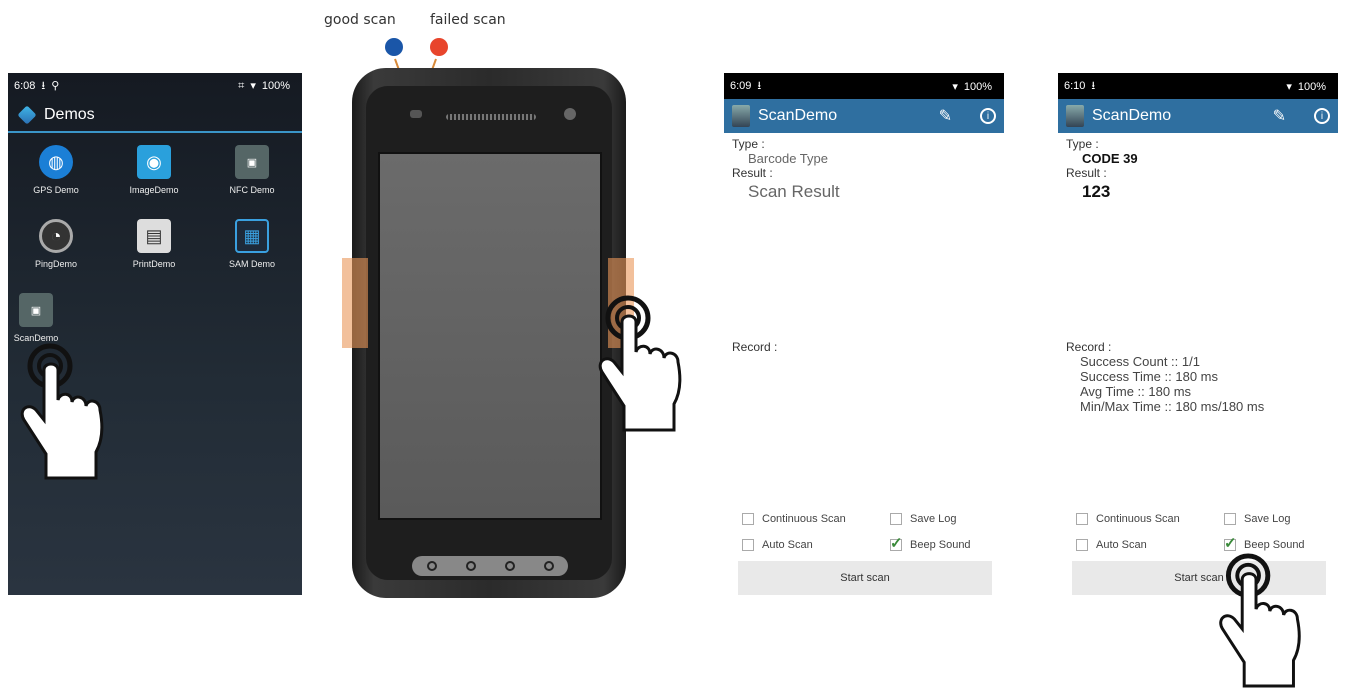 This screenshot has height=688, width=1352. What do you see at coordinates (154, 264) in the screenshot?
I see `app-label: PrintDemo` at bounding box center [154, 264].